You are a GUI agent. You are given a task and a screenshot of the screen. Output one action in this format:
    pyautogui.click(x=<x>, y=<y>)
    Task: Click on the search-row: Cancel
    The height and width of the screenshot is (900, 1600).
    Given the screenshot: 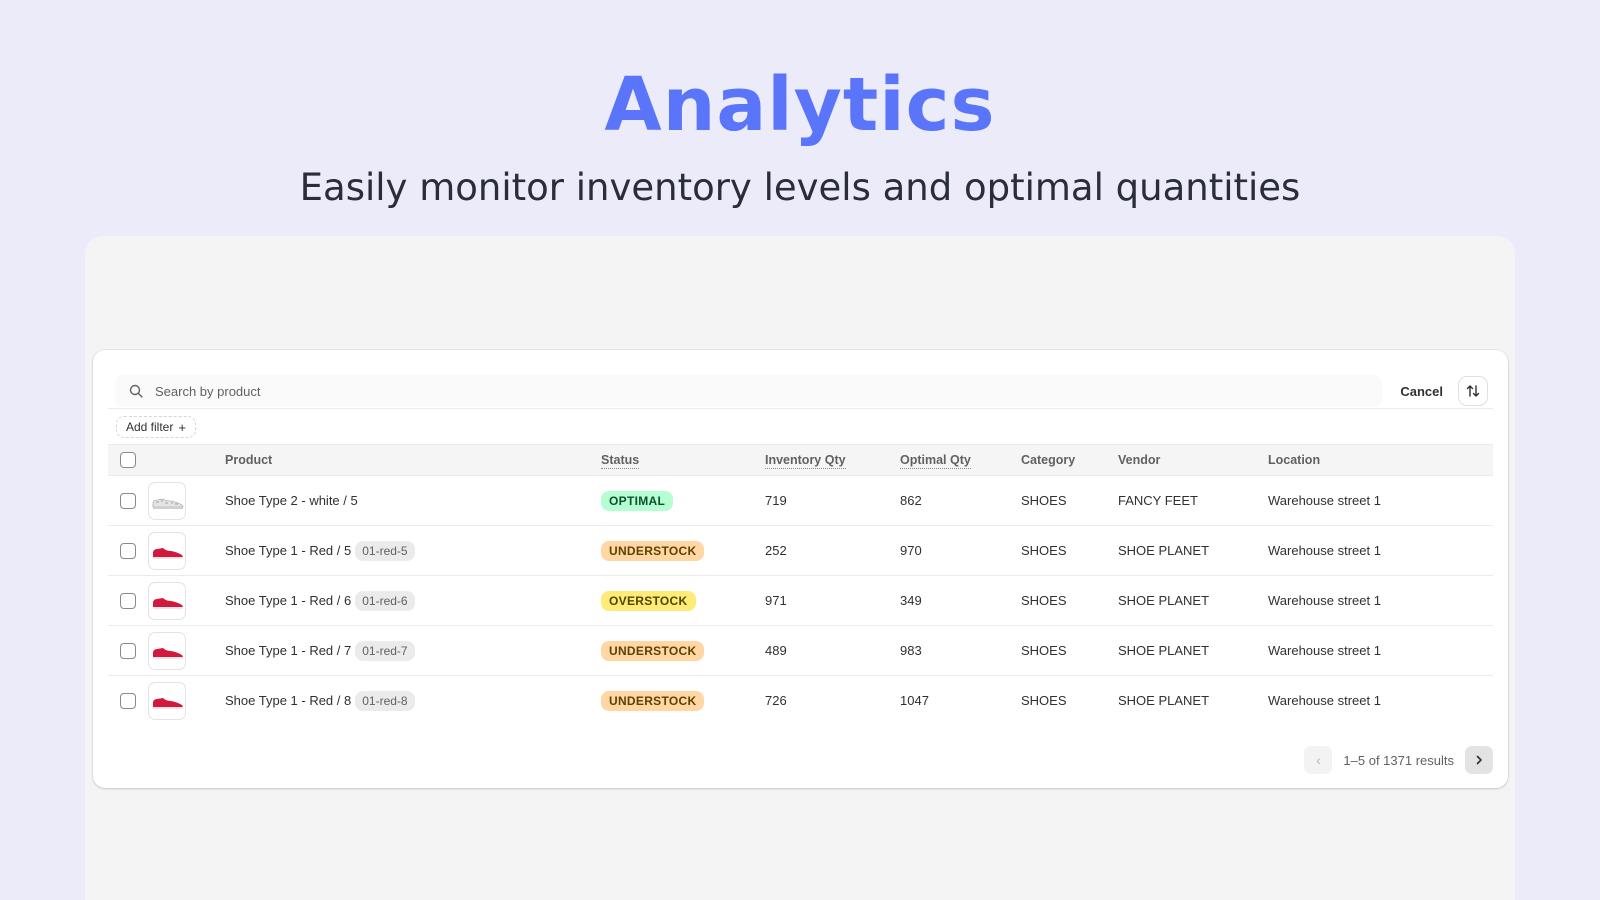 What is the action you would take?
    pyautogui.click(x=801, y=391)
    